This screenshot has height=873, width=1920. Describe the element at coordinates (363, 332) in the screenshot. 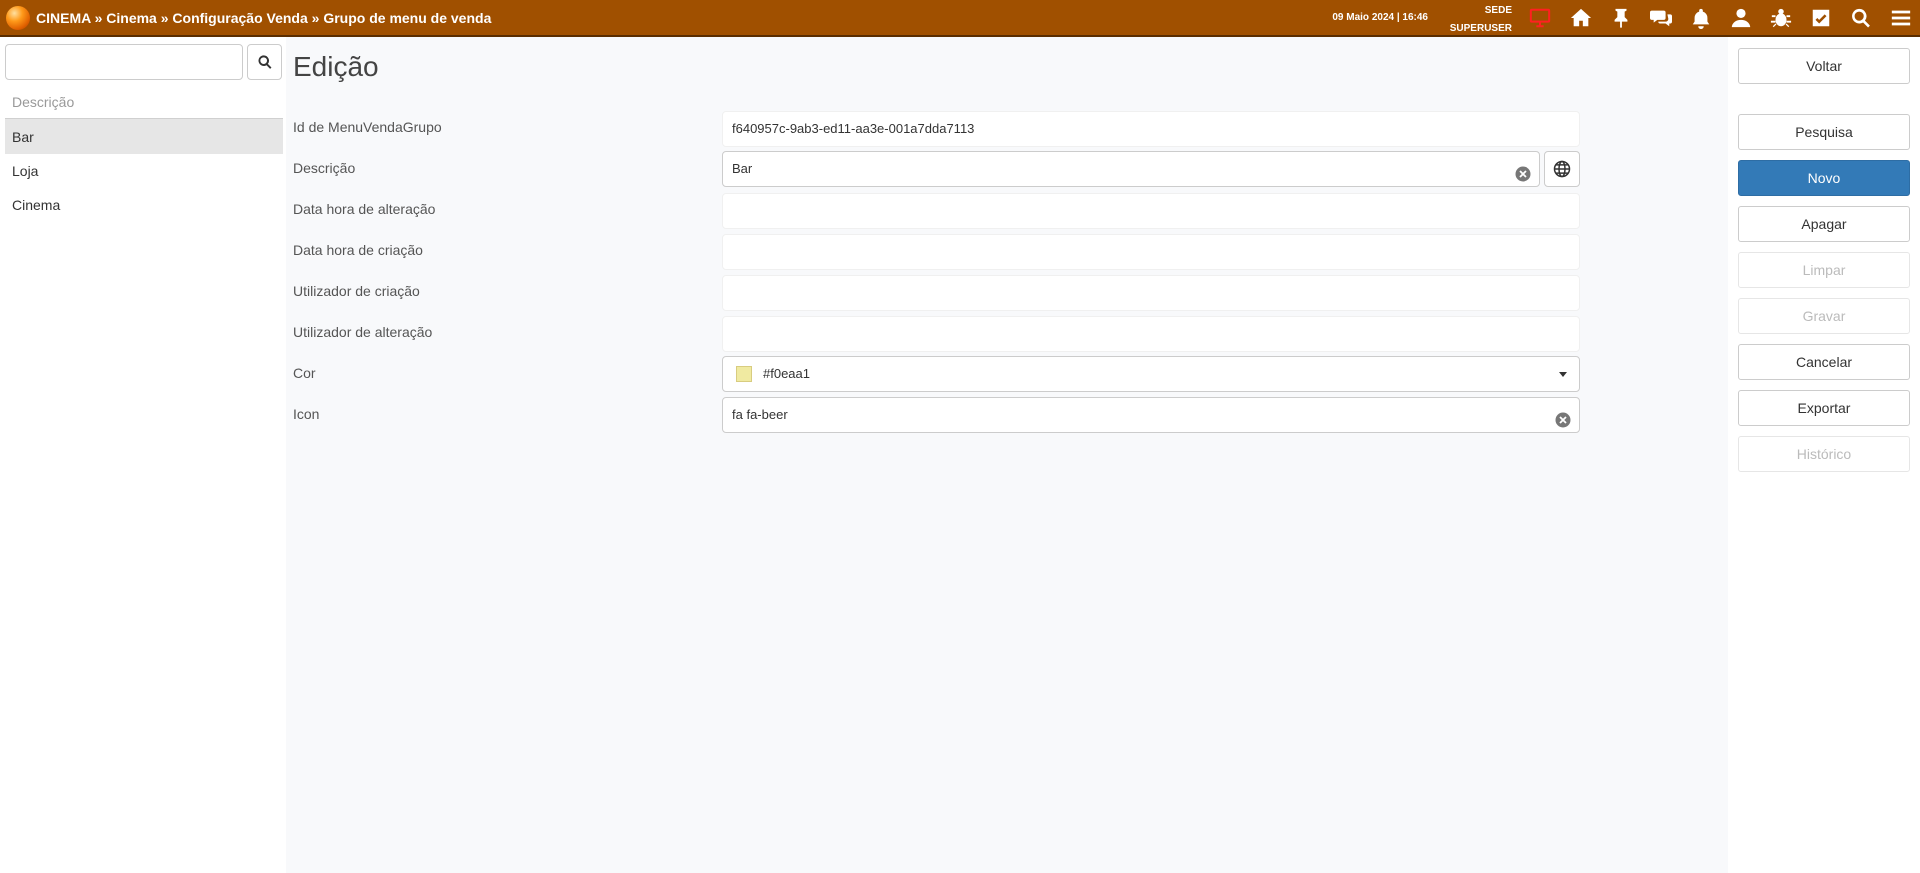

I see `utilizador-alteracao-label: Utilizador de alteração` at that location.